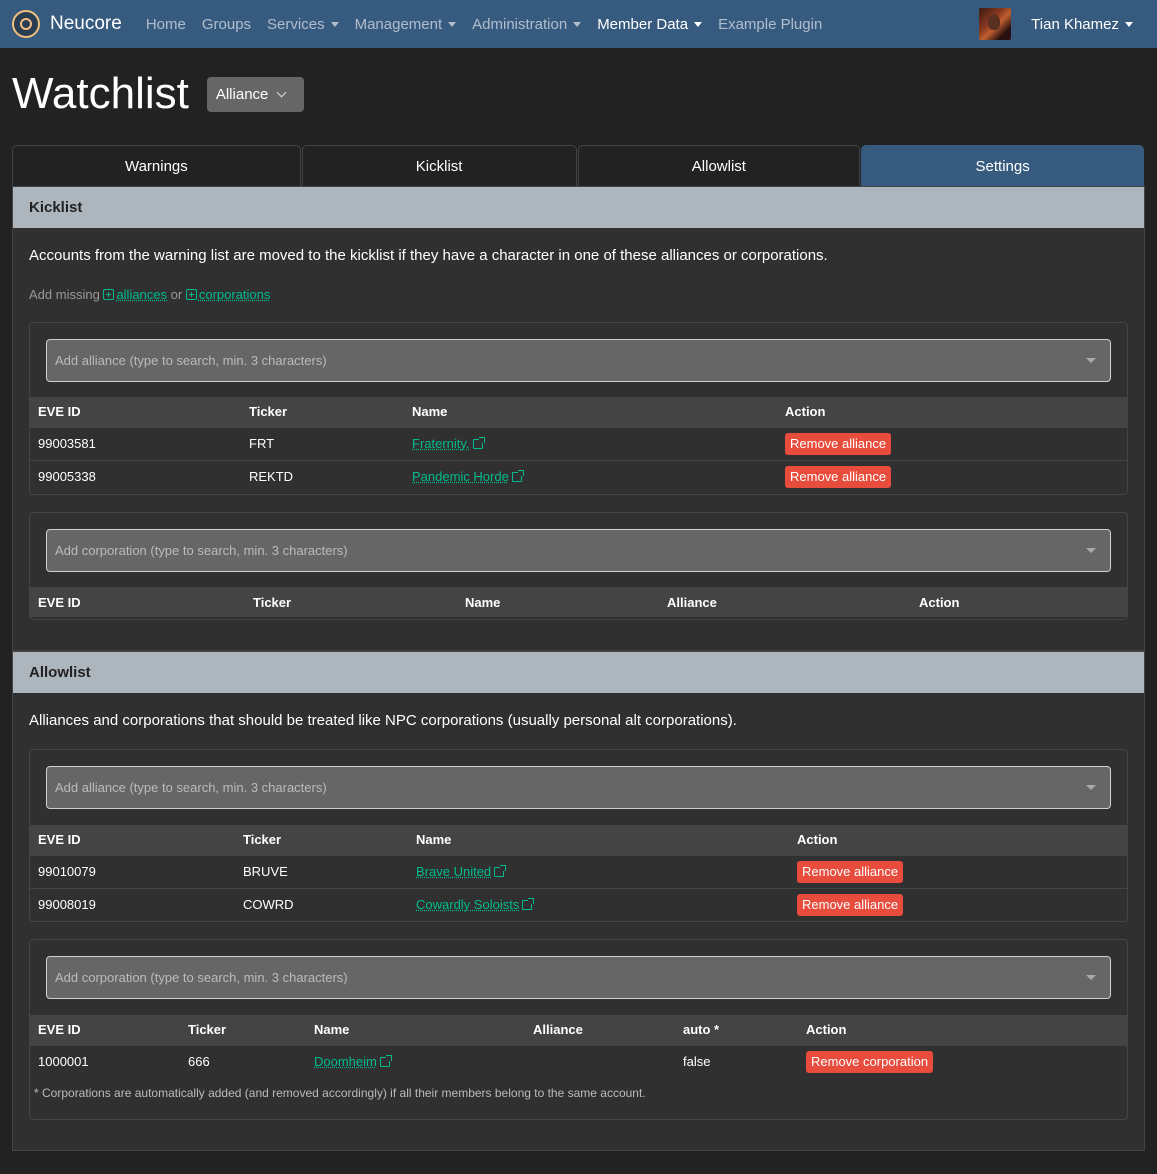 Image resolution: width=1157 pixels, height=1174 pixels. I want to click on watchlist-select: Alliance, so click(255, 94).